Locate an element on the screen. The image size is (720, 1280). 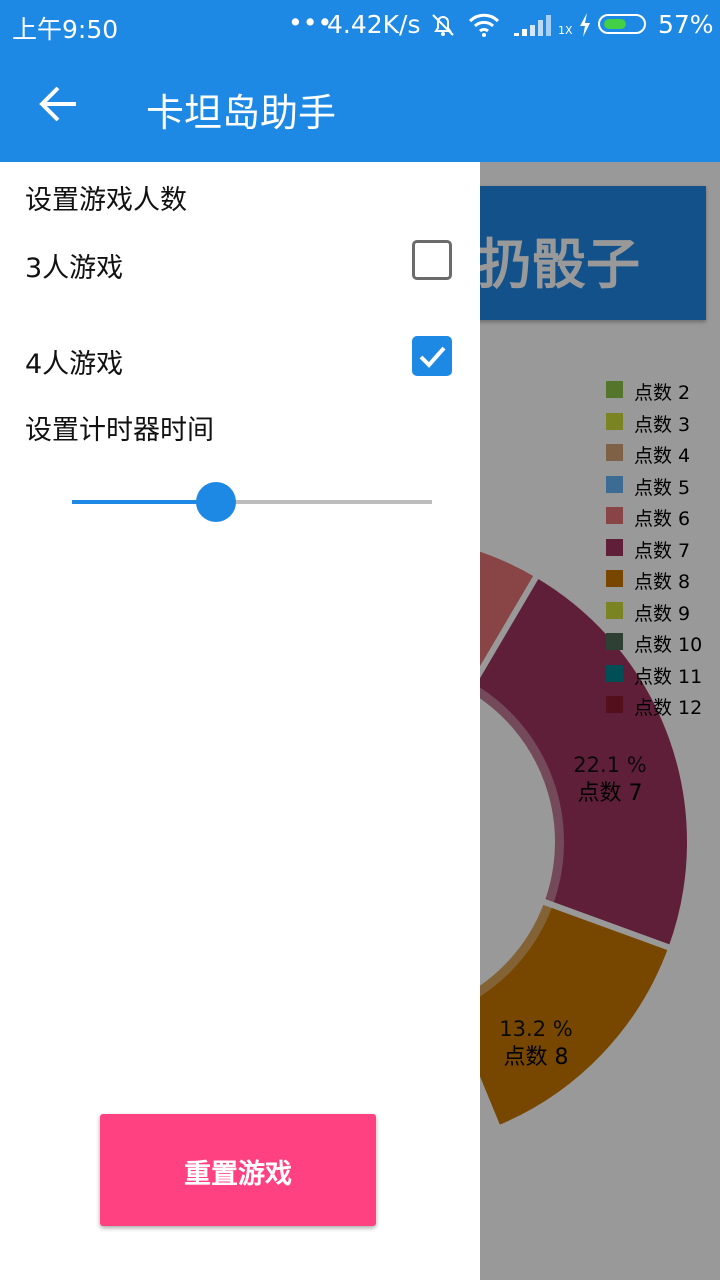
charging-icon is located at coordinates (585, 28).